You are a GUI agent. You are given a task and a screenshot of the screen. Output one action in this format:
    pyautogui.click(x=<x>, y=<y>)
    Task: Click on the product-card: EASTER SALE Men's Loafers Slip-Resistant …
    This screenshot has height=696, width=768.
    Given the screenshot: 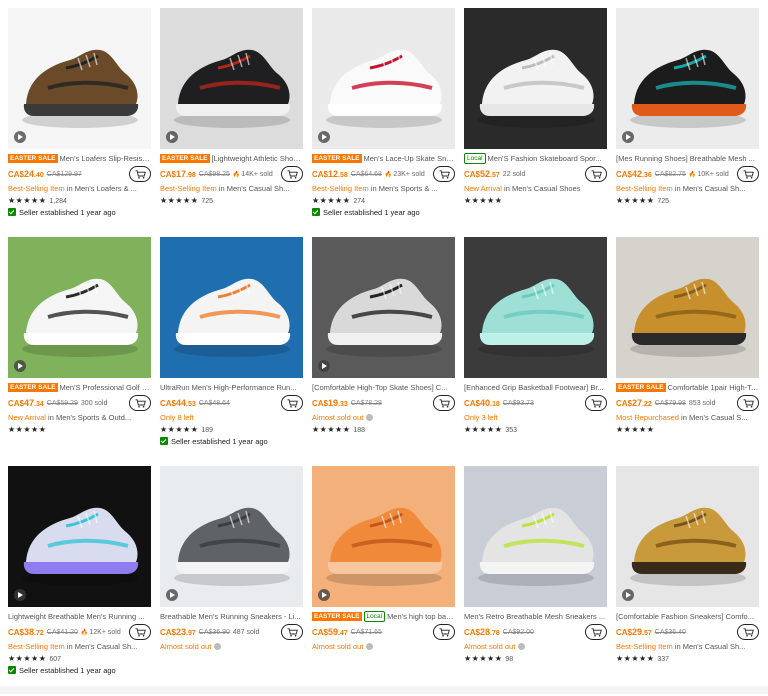 What is the action you would take?
    pyautogui.click(x=79, y=122)
    